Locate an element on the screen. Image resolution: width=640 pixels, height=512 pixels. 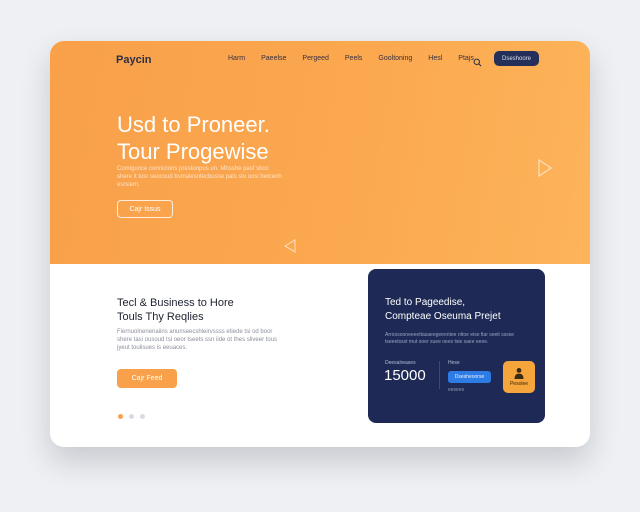
section-button: Cajr Feed is located at coordinates (147, 378).